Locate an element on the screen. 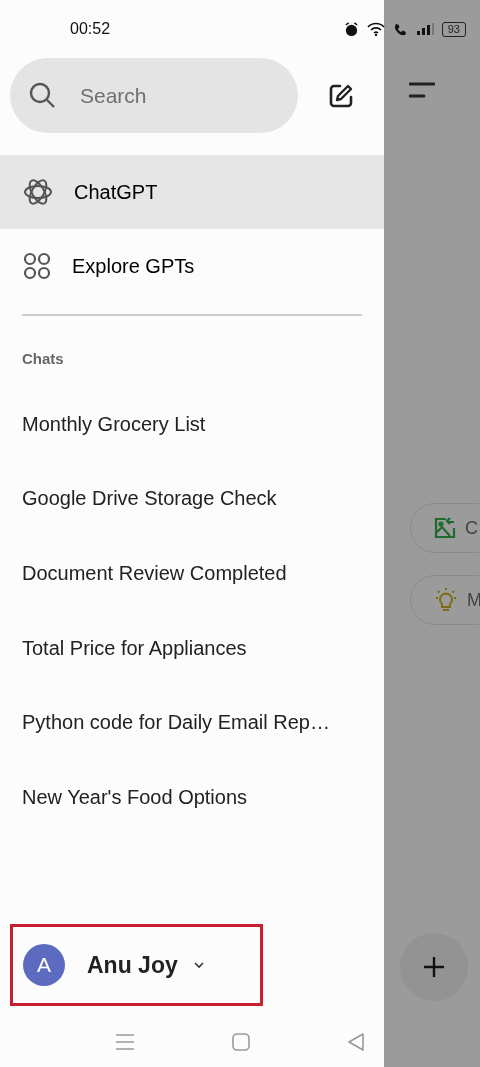  grid-icon is located at coordinates (37, 266).